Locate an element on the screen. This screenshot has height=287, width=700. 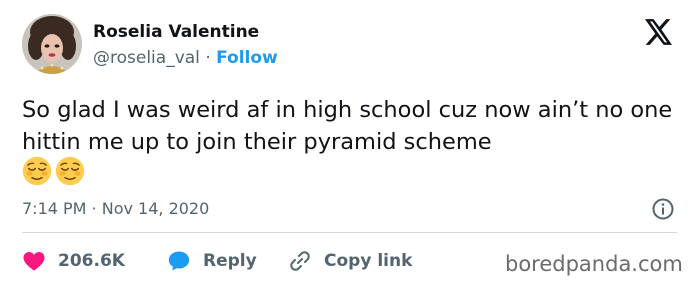
tweet-emoji-row is located at coordinates (55, 172).